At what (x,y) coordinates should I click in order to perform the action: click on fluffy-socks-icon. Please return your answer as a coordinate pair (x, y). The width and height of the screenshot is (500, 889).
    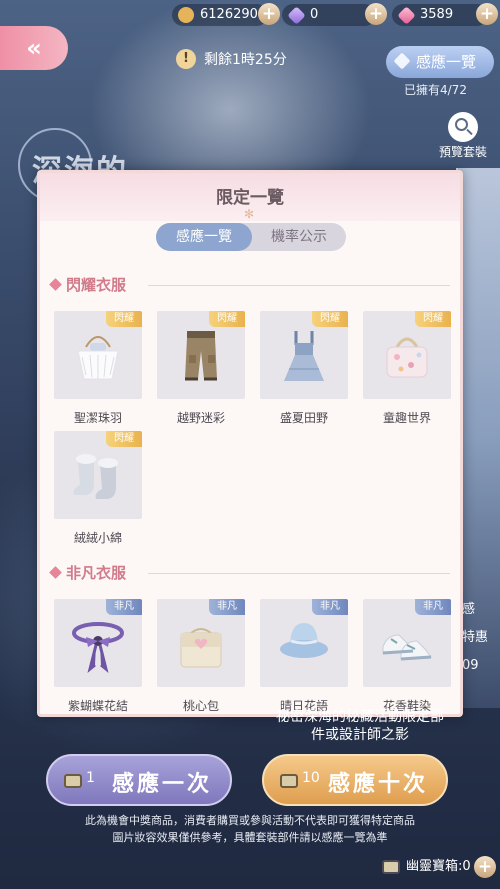
    Looking at the image, I should click on (95, 476).